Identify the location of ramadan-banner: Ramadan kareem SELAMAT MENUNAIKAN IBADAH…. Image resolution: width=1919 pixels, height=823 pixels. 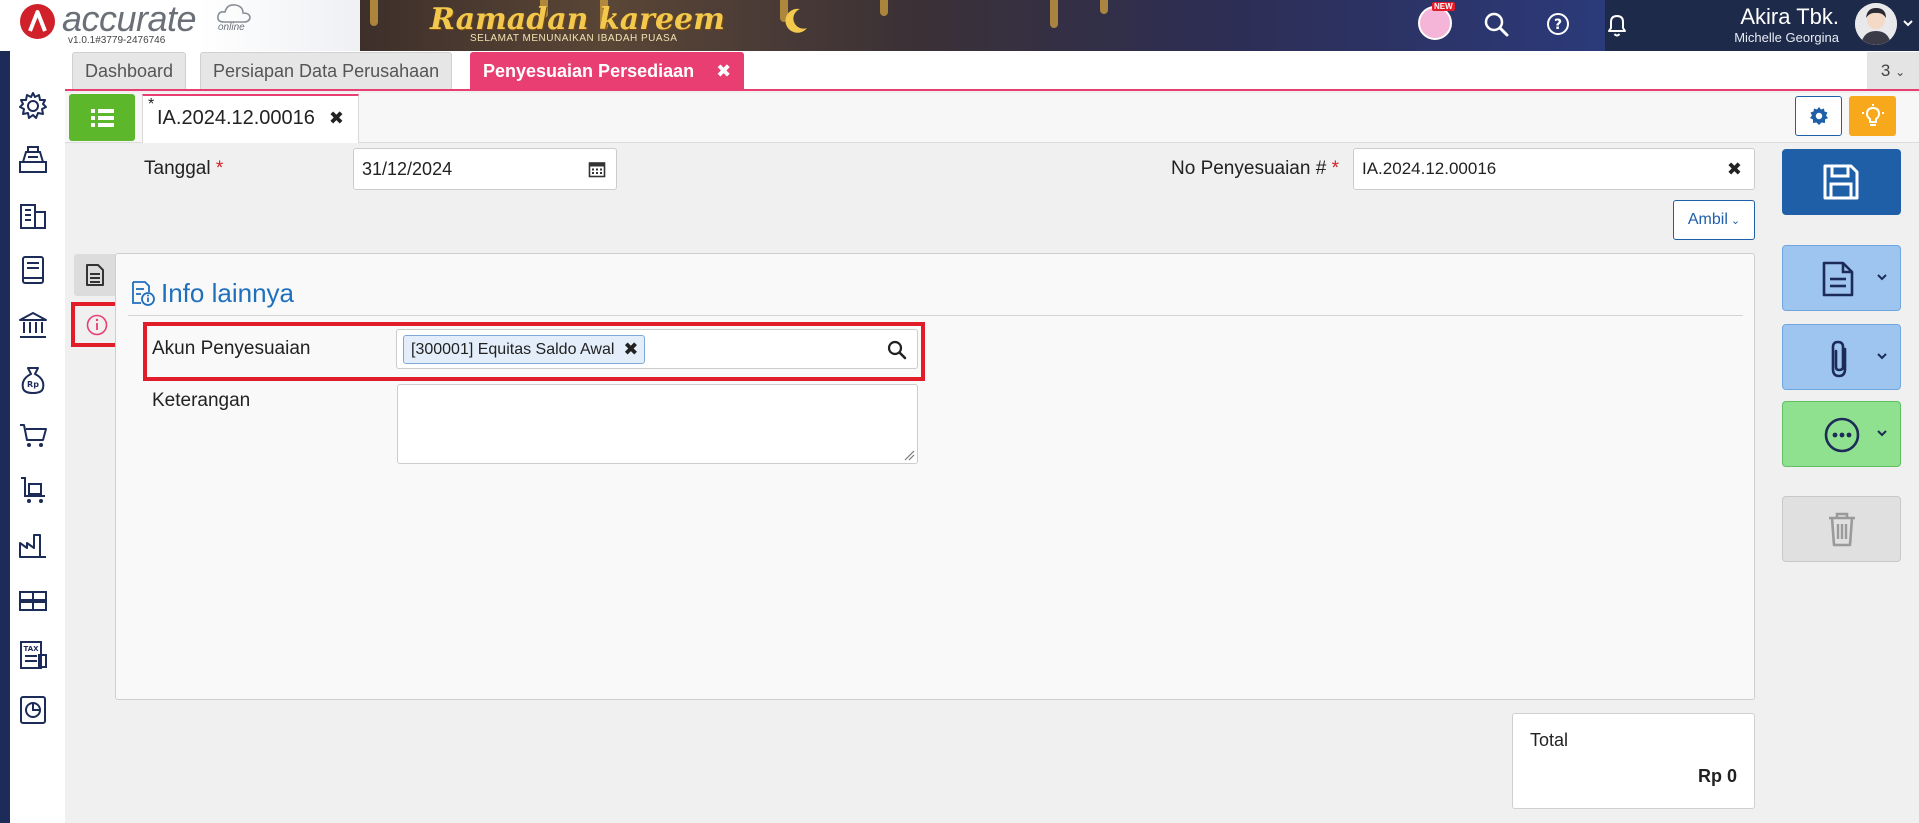
(982, 25).